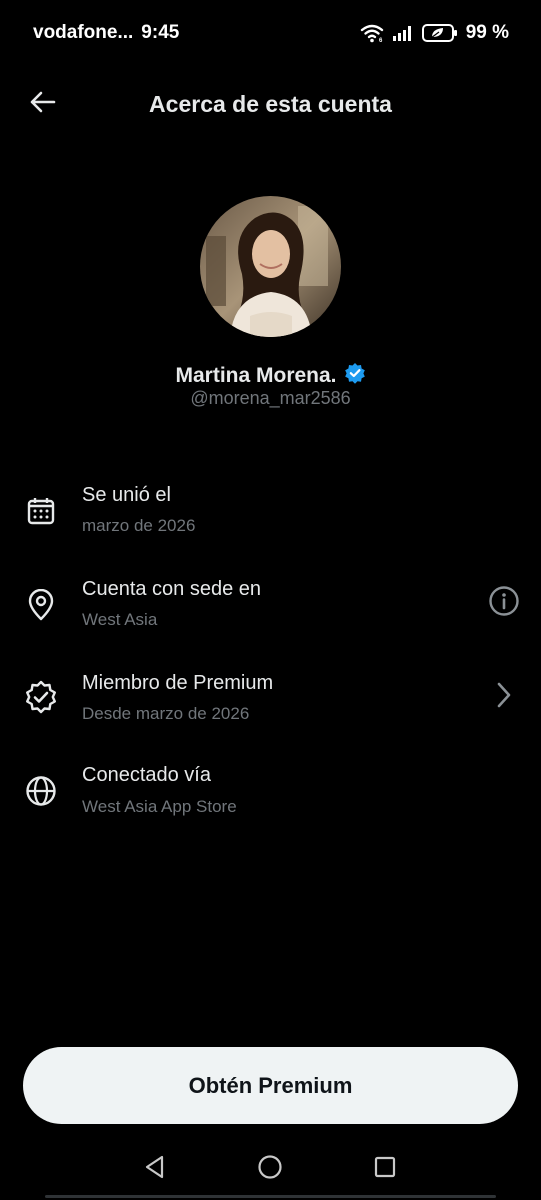 The width and height of the screenshot is (541, 1200). What do you see at coordinates (139, 525) in the screenshot?
I see `info-subtitle: marzo de 2026` at bounding box center [139, 525].